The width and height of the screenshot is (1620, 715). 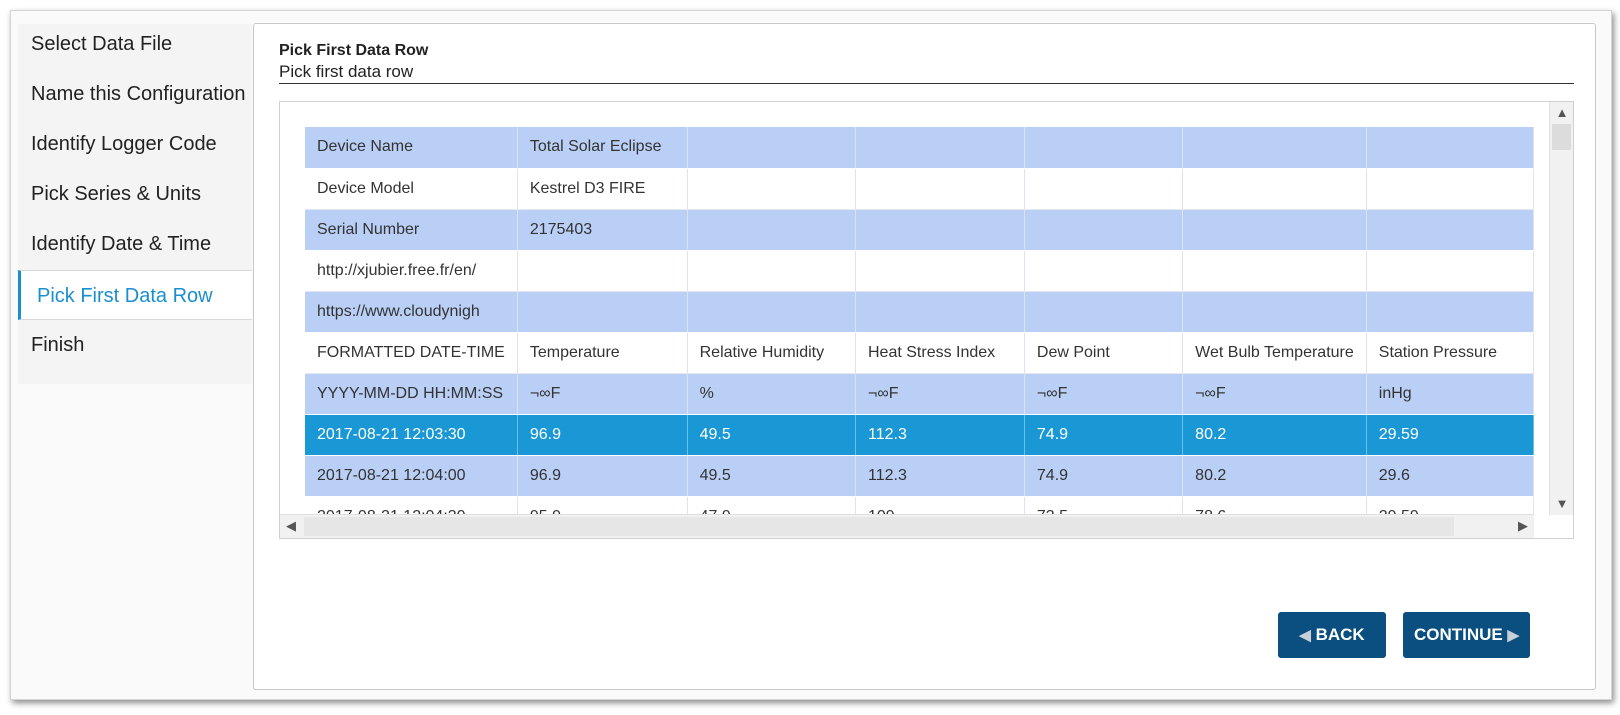 I want to click on horizontal-scrollbar: ◀ ▶, so click(x=907, y=526).